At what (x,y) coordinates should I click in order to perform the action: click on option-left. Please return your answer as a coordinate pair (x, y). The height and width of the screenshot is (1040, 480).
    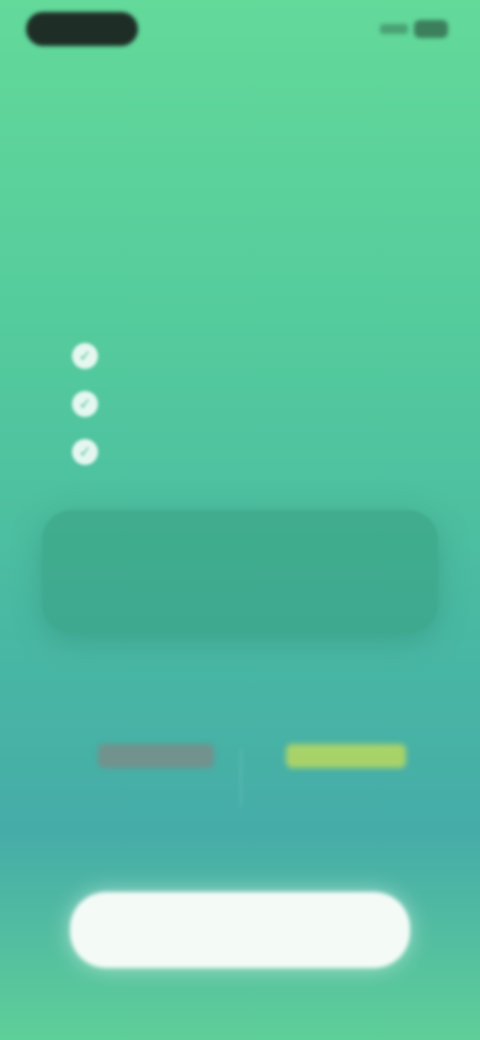
    Looking at the image, I should click on (155, 779).